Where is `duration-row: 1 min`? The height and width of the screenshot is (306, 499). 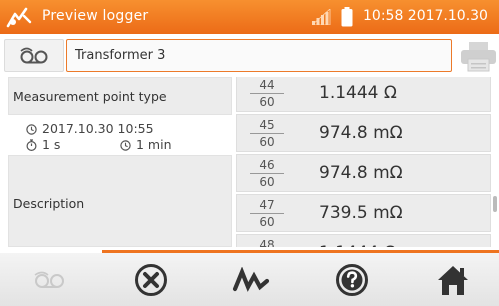
duration-row: 1 min is located at coordinates (146, 144).